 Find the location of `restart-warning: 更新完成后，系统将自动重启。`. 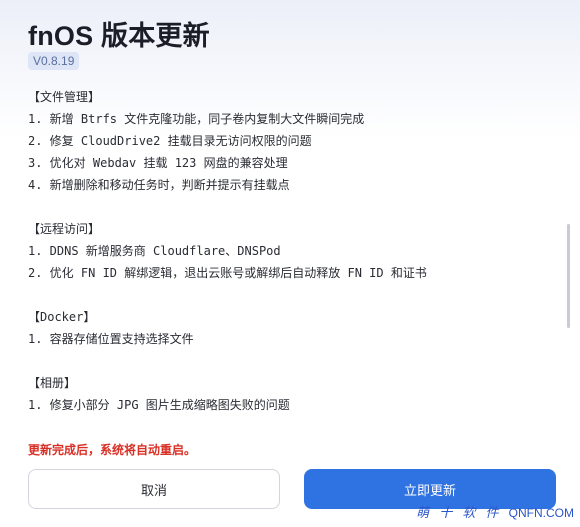

restart-warning: 更新完成后，系统将自动重启。 is located at coordinates (112, 450).